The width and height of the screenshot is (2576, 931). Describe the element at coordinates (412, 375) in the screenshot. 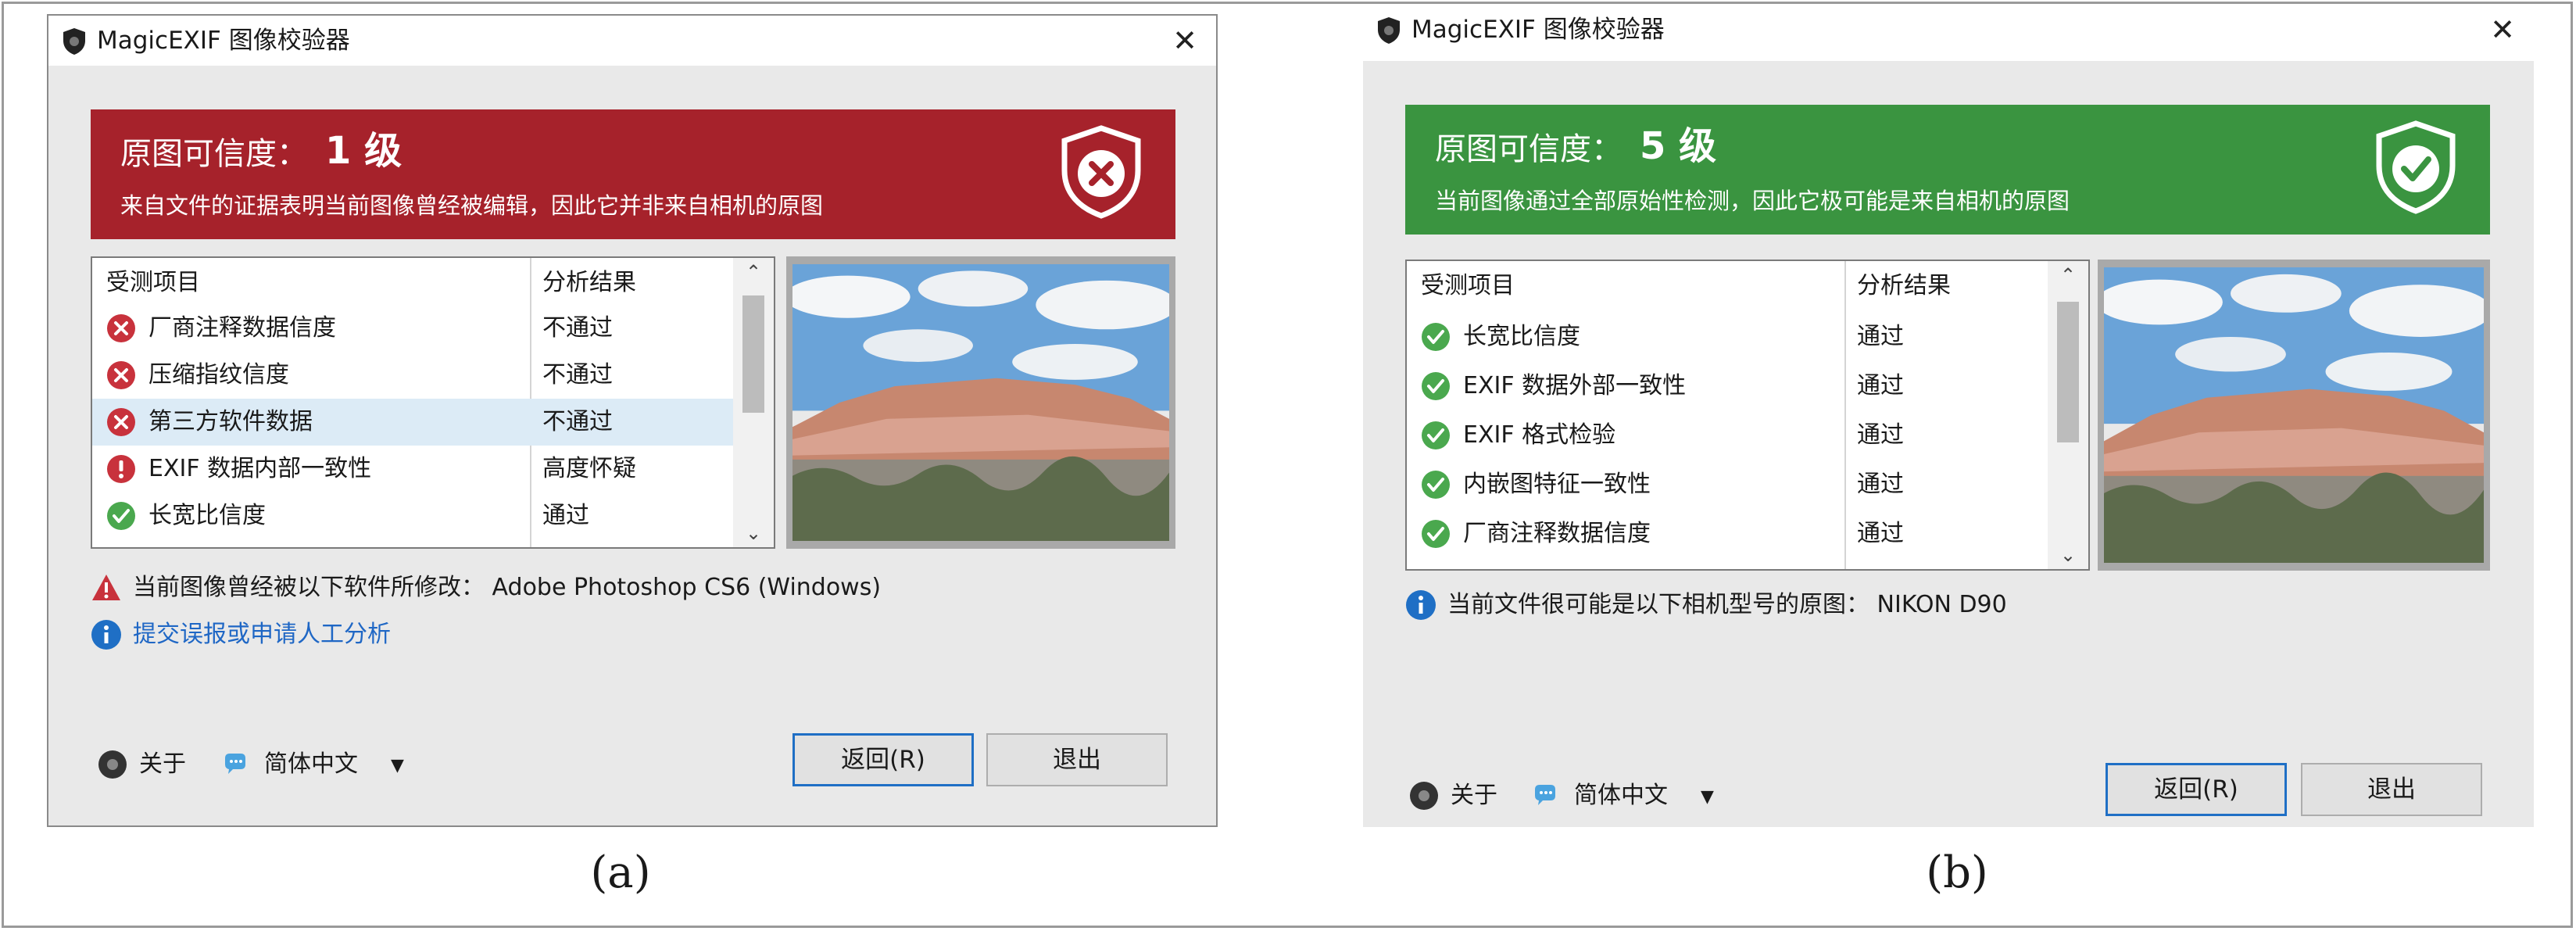

I see `table-row: 压缩指纹信度 不通过` at that location.